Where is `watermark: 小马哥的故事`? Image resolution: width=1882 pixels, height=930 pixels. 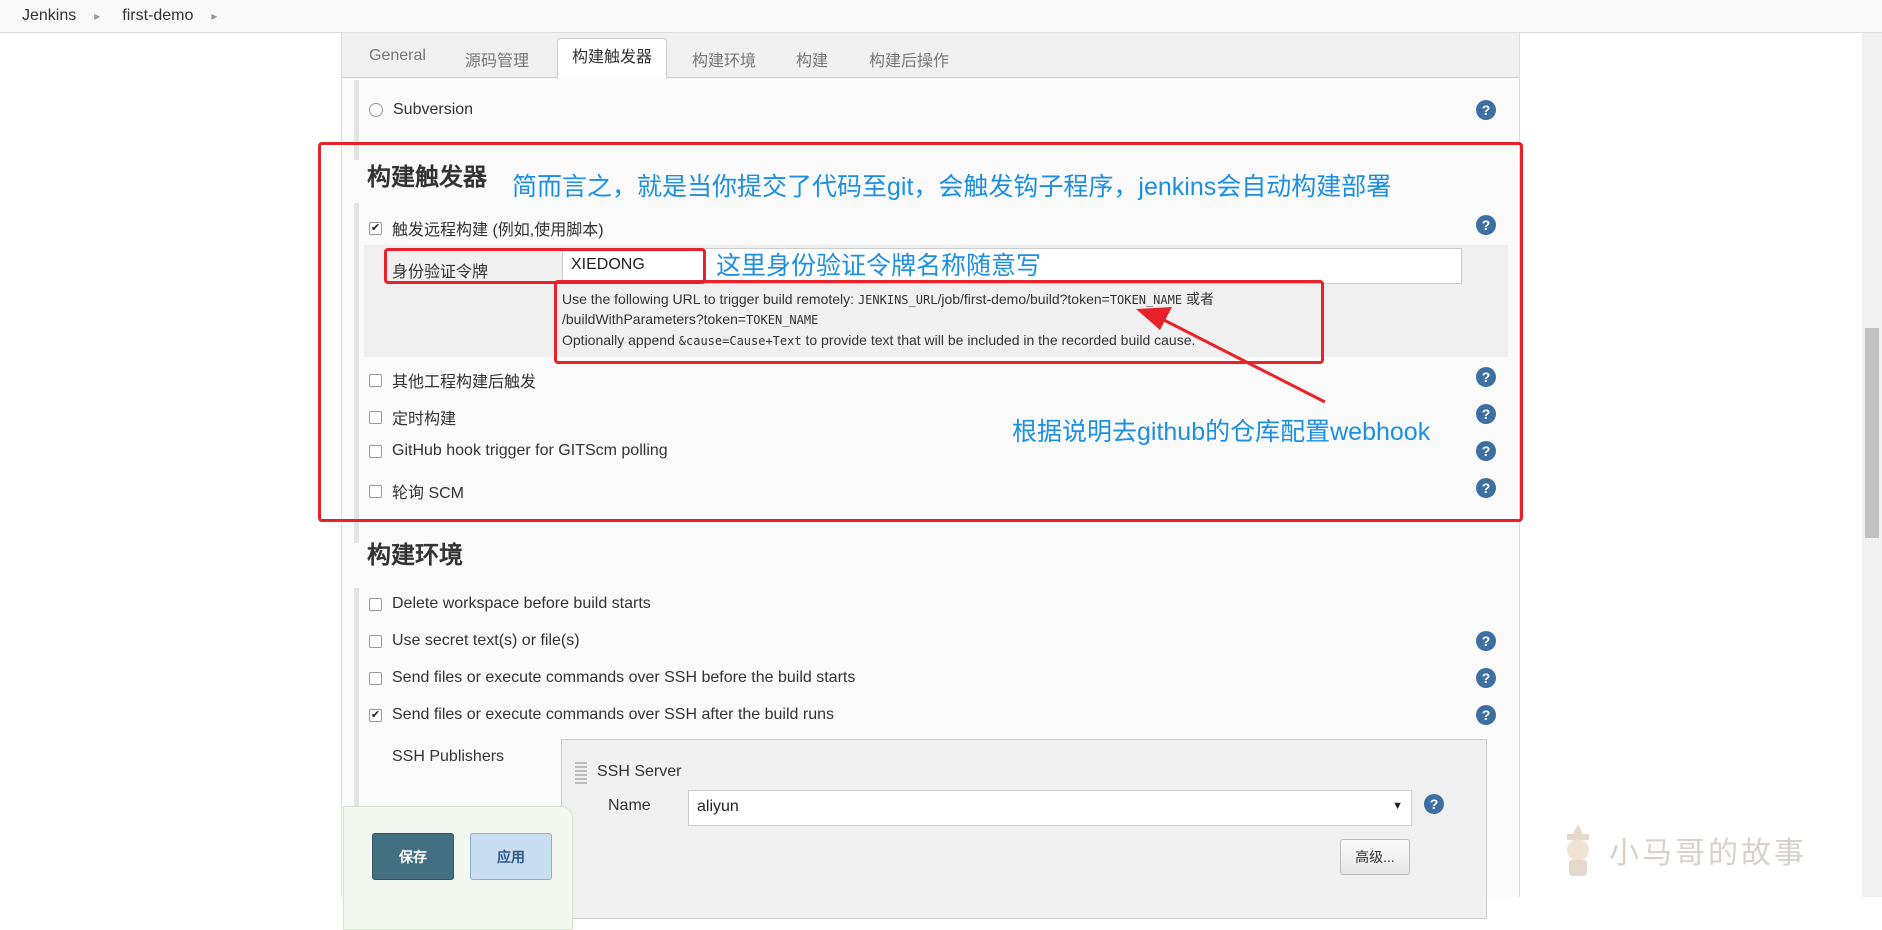
watermark: 小马哥的故事 is located at coordinates (1680, 850).